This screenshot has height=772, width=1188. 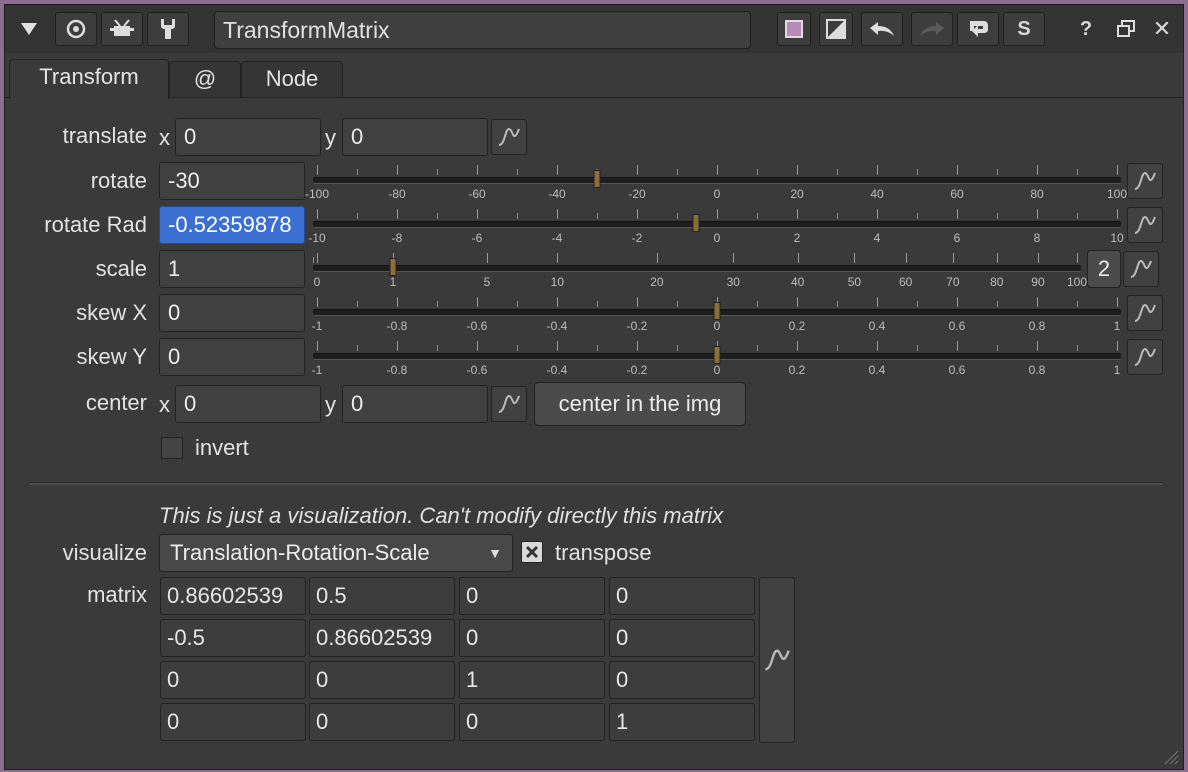 What do you see at coordinates (682, 722) in the screenshot?
I see `matrix-cell-3-3: 1` at bounding box center [682, 722].